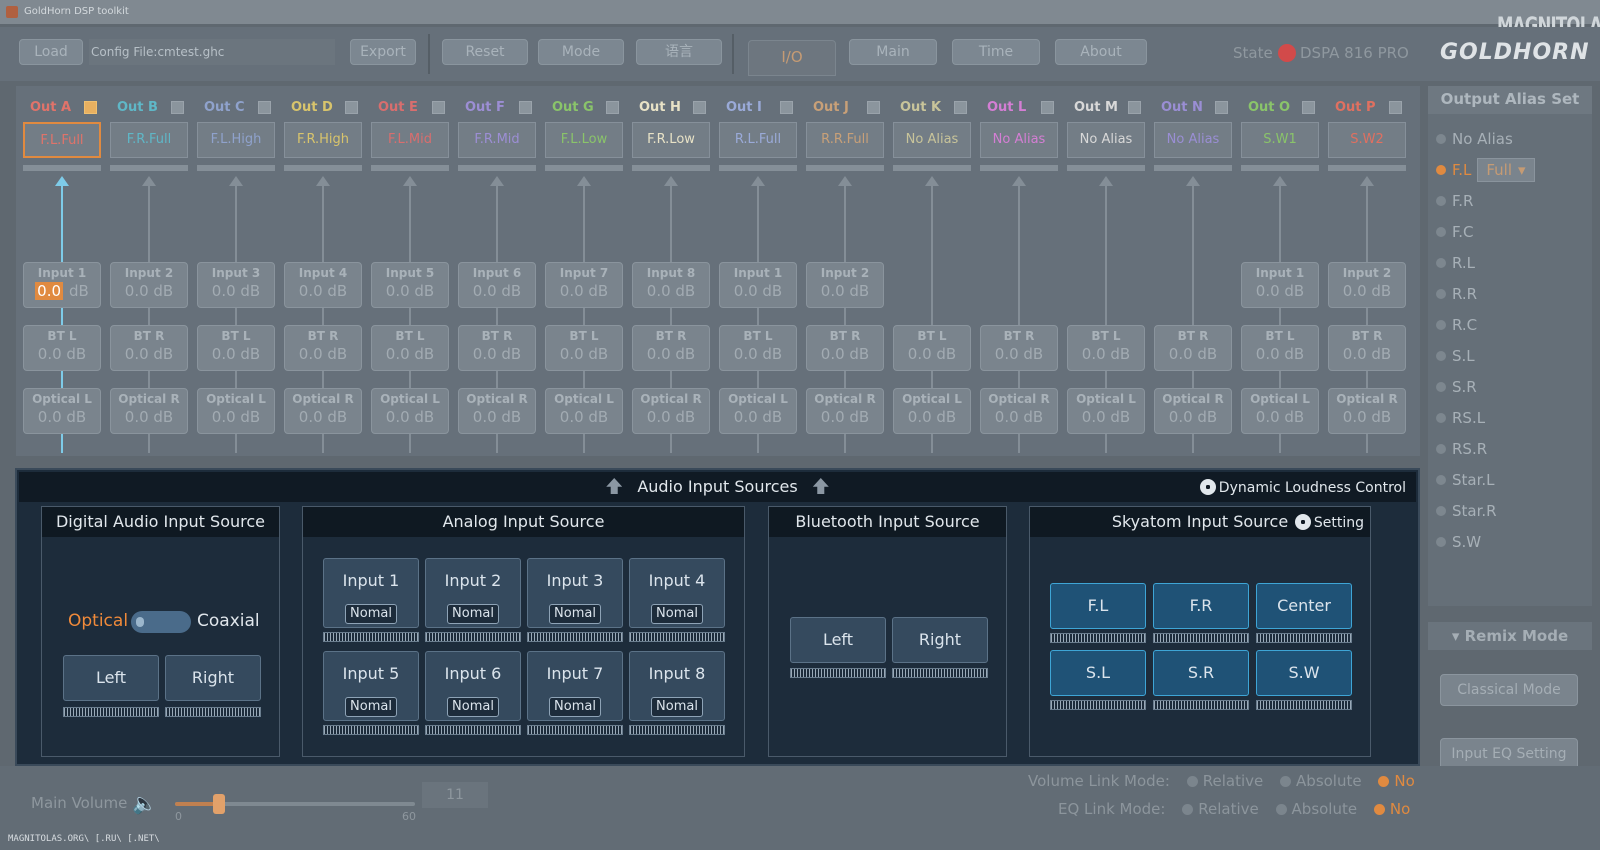 This screenshot has width=1600, height=850. I want to click on output-alias-button: R.R.Full, so click(845, 140).